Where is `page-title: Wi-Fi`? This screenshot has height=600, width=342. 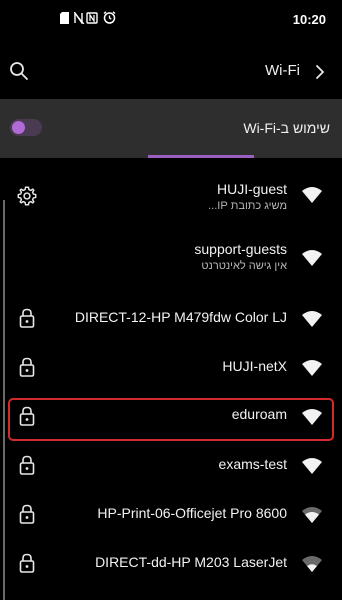
page-title: Wi-Fi is located at coordinates (282, 70).